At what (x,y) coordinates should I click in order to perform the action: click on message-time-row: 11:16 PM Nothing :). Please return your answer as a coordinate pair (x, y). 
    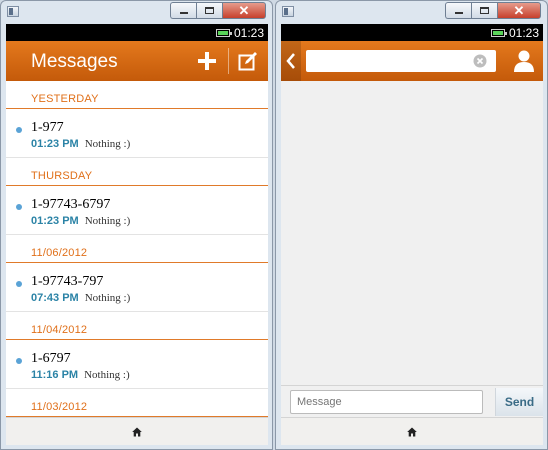
    Looking at the image, I should click on (80, 375).